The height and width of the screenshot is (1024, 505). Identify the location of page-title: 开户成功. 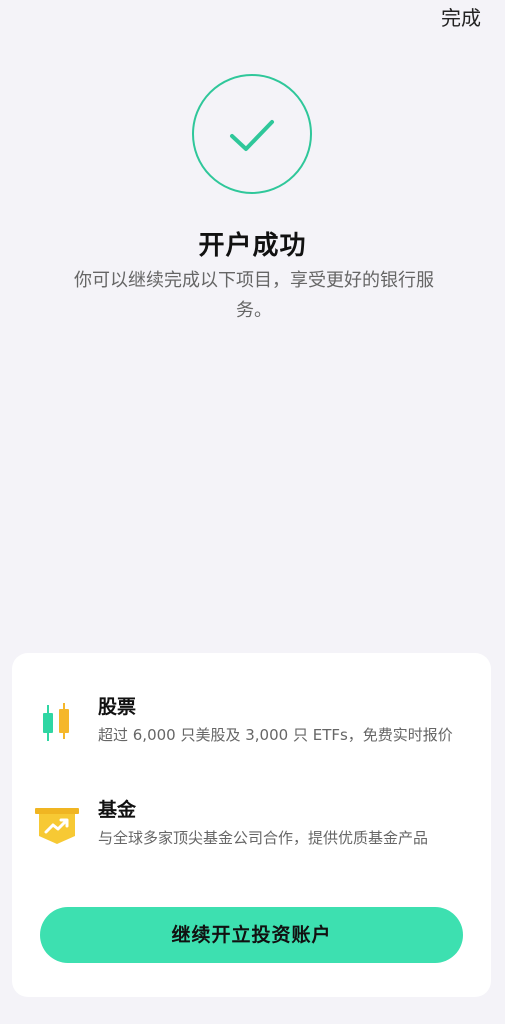
(252, 246).